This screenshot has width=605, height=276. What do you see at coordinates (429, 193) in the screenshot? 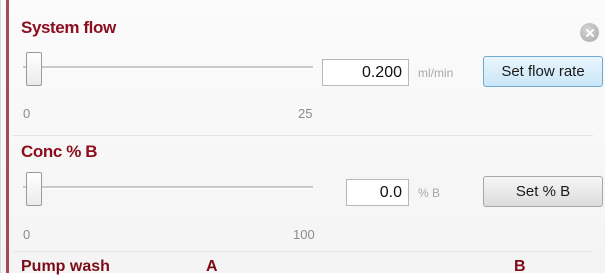
I see `conc-unit-label: % B` at bounding box center [429, 193].